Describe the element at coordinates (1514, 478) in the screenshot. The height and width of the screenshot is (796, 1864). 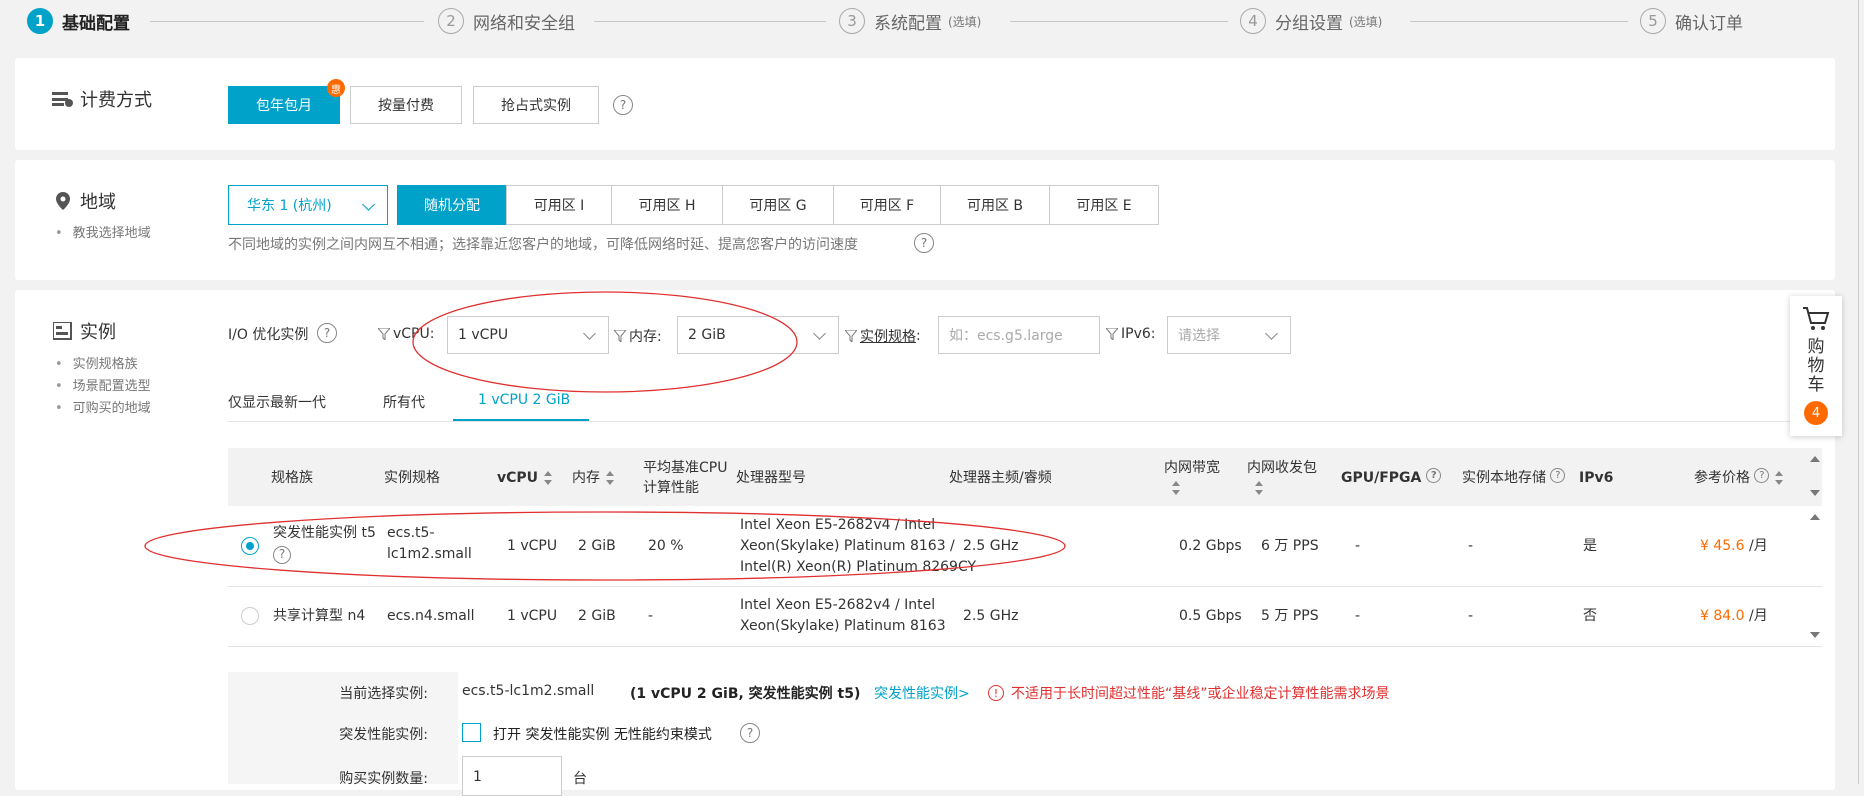
I see `col-local-storage: 实例本地存储 ?` at that location.